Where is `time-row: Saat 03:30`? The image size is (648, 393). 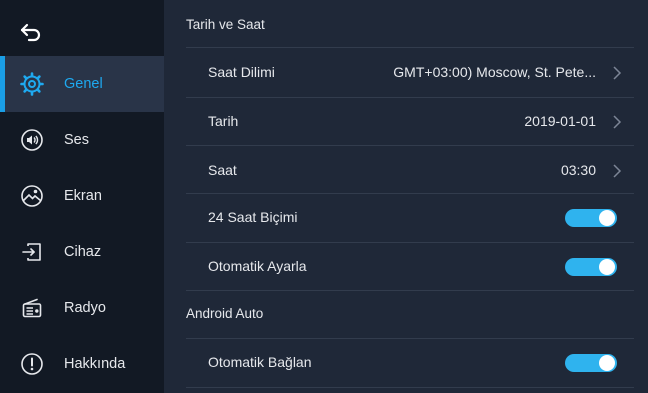
time-row: Saat 03:30 is located at coordinates (410, 171).